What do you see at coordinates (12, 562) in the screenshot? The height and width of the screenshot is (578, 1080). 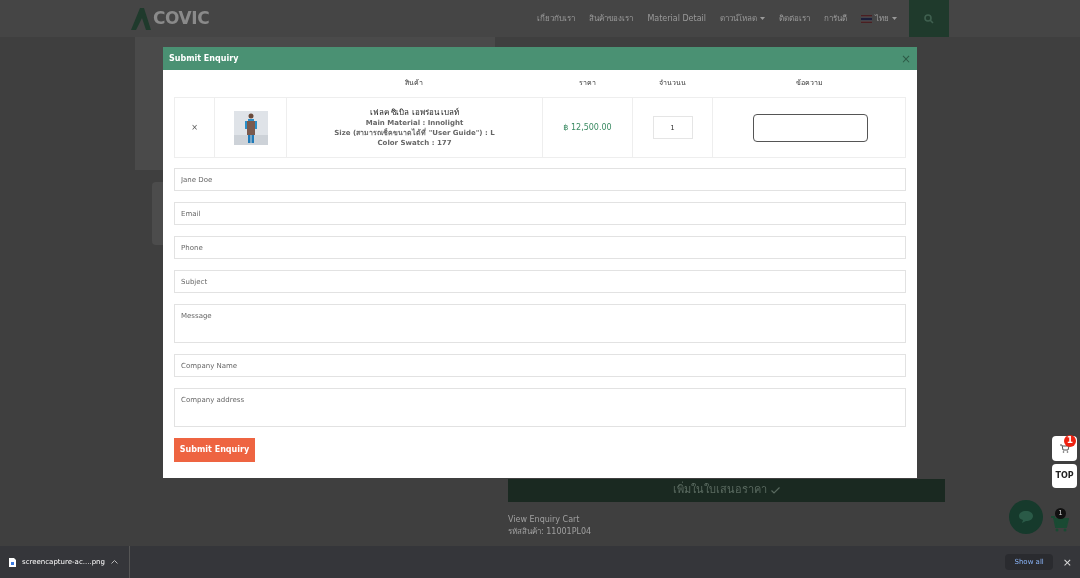 I see `file-icon` at bounding box center [12, 562].